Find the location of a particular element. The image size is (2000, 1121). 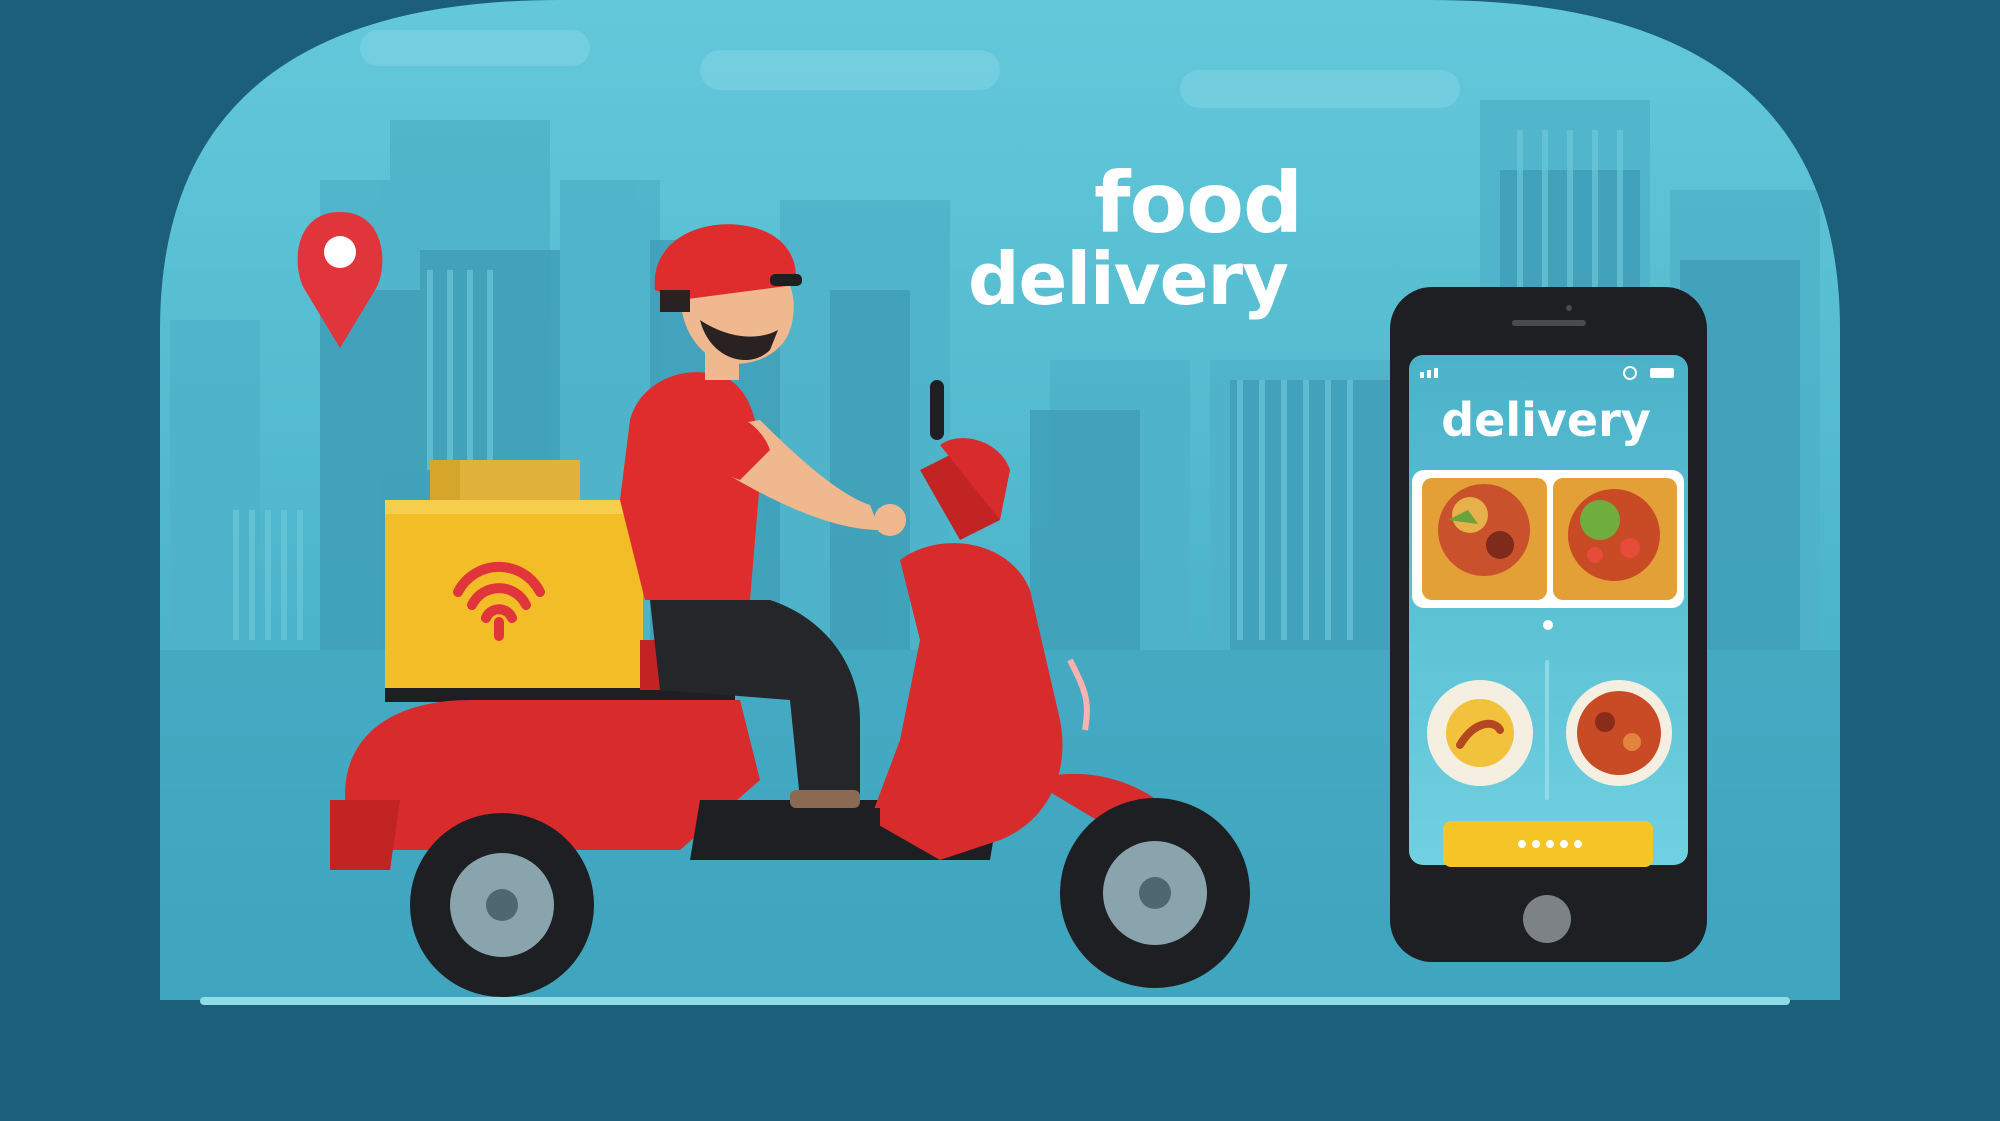

road-line is located at coordinates (995, 1001).